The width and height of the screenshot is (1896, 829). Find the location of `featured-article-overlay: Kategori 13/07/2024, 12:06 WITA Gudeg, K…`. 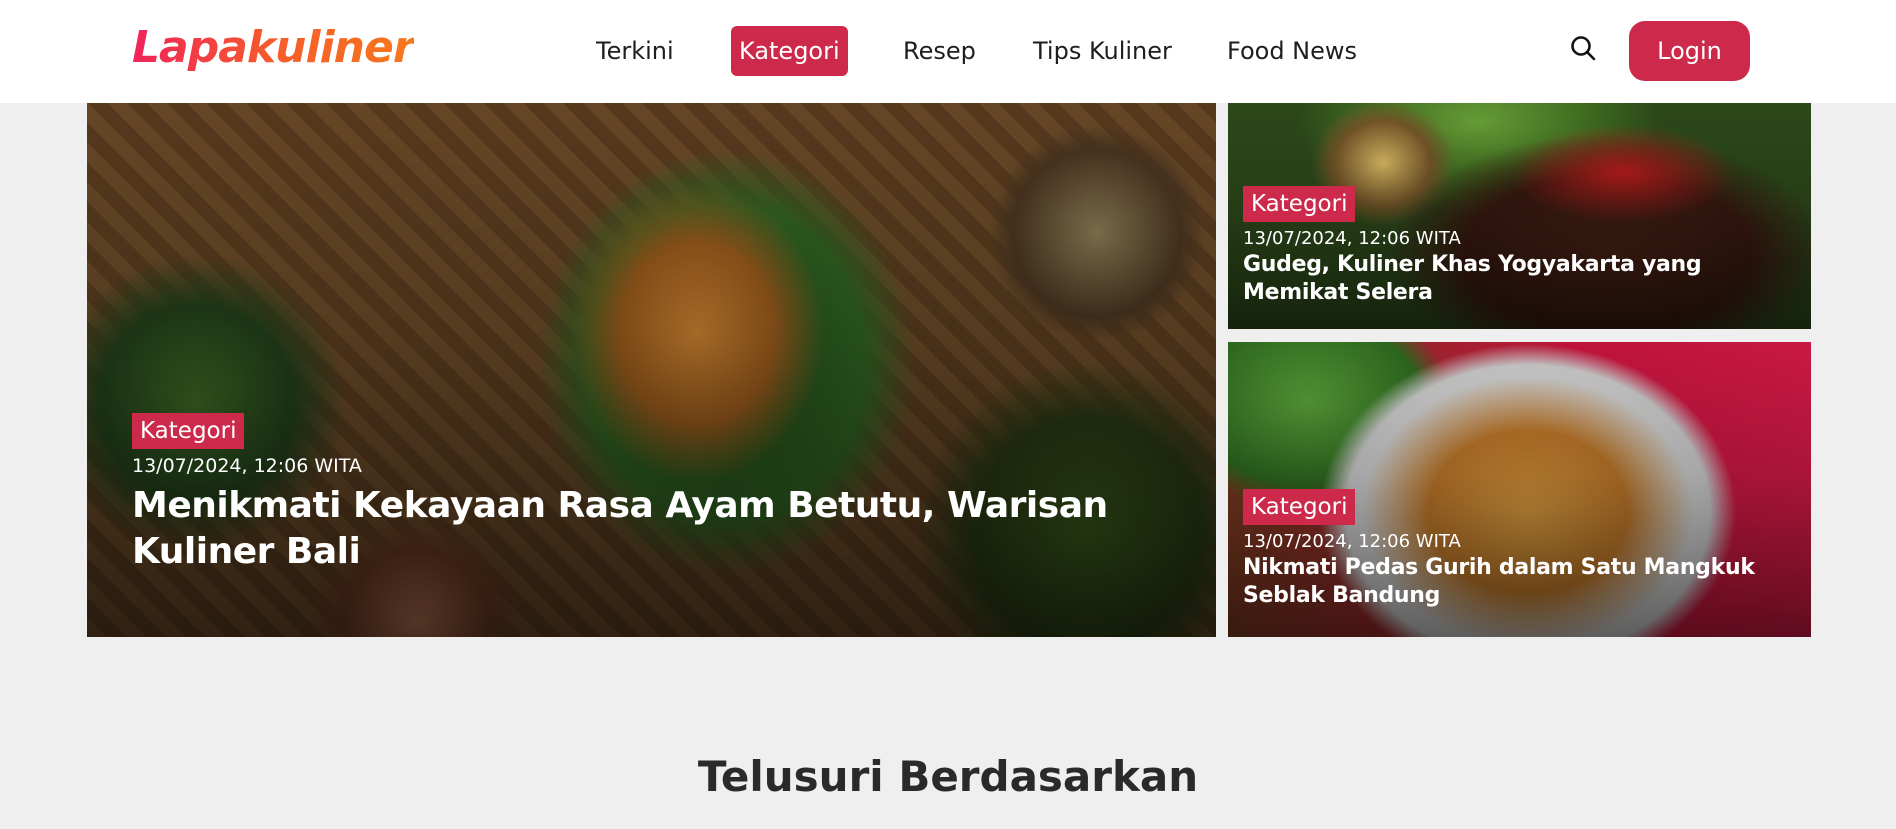

featured-article-overlay: Kategori 13/07/2024, 12:06 WITA Gudeg, K… is located at coordinates (1523, 246).